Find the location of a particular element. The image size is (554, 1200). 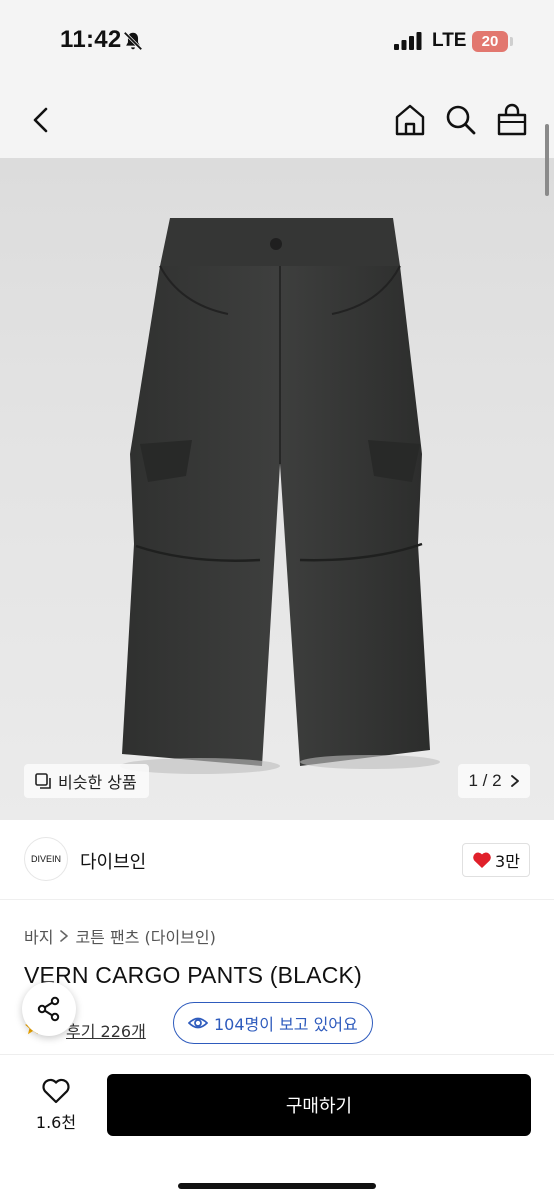

shop-name: 다이브인 is located at coordinates (113, 861).